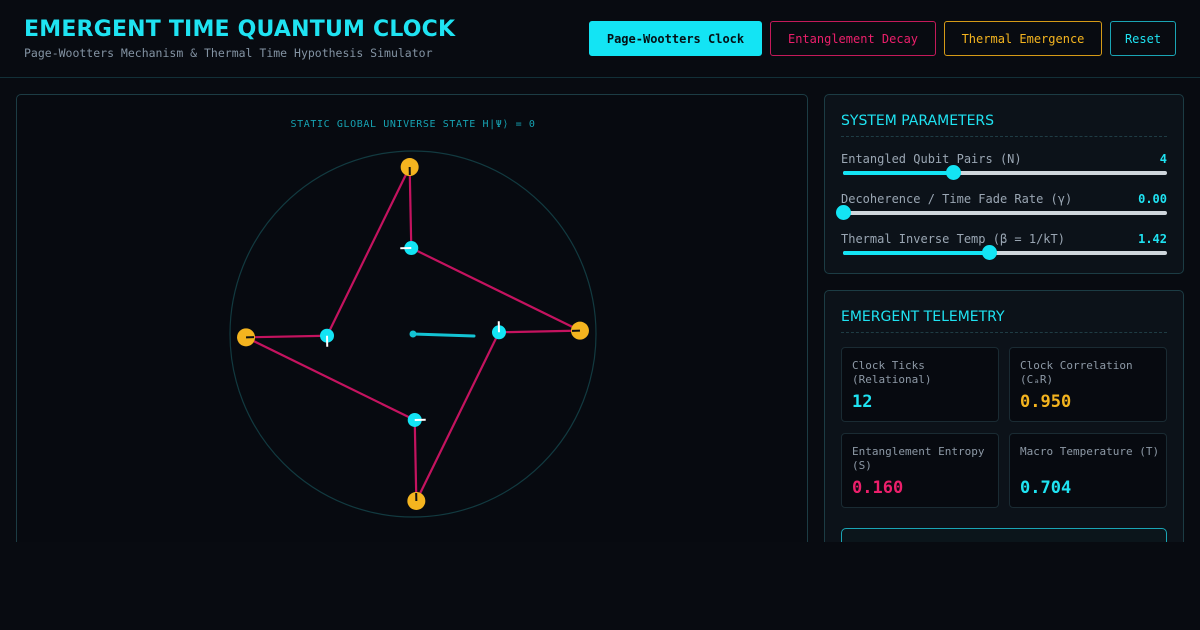 This screenshot has height=630, width=1200. Describe the element at coordinates (1004, 125) in the screenshot. I see `system-parameters-title: SYSTEM PARAMETERS` at that location.